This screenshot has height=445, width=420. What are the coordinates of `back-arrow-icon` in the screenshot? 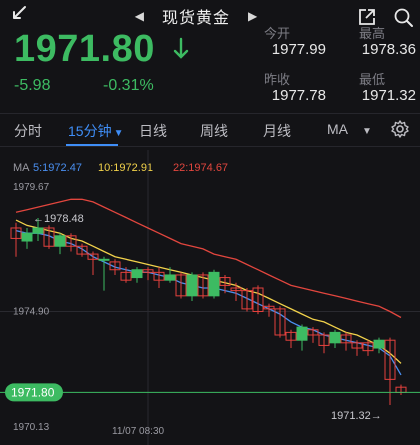 It's located at (19, 12).